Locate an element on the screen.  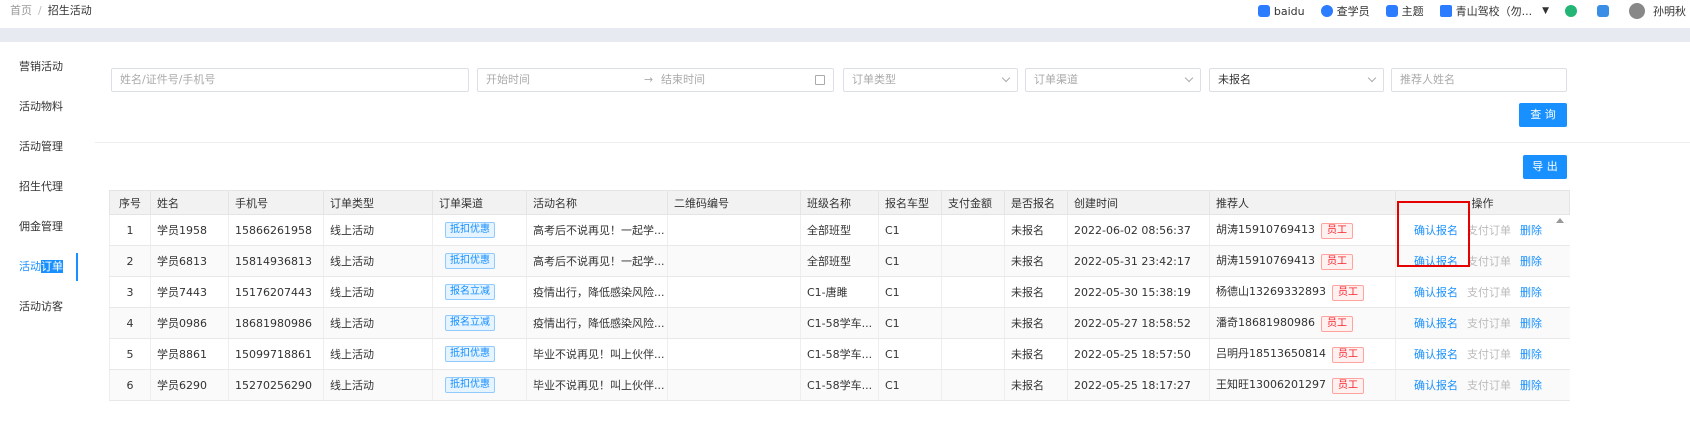
header-phone: 手机号 is located at coordinates (276, 202).